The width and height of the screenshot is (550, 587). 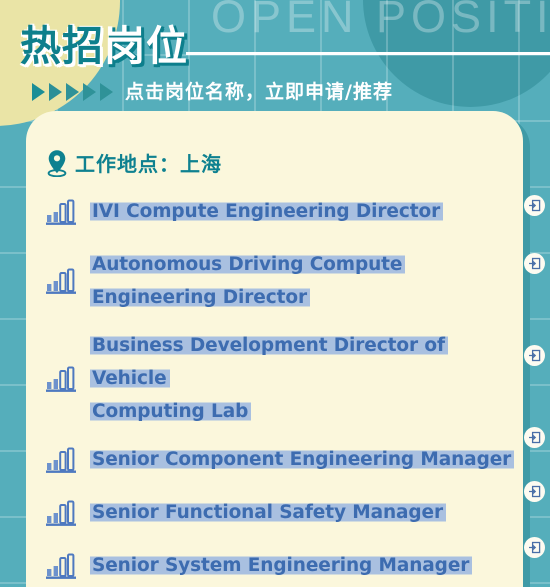 I want to click on map-pin-icon, so click(x=57, y=163).